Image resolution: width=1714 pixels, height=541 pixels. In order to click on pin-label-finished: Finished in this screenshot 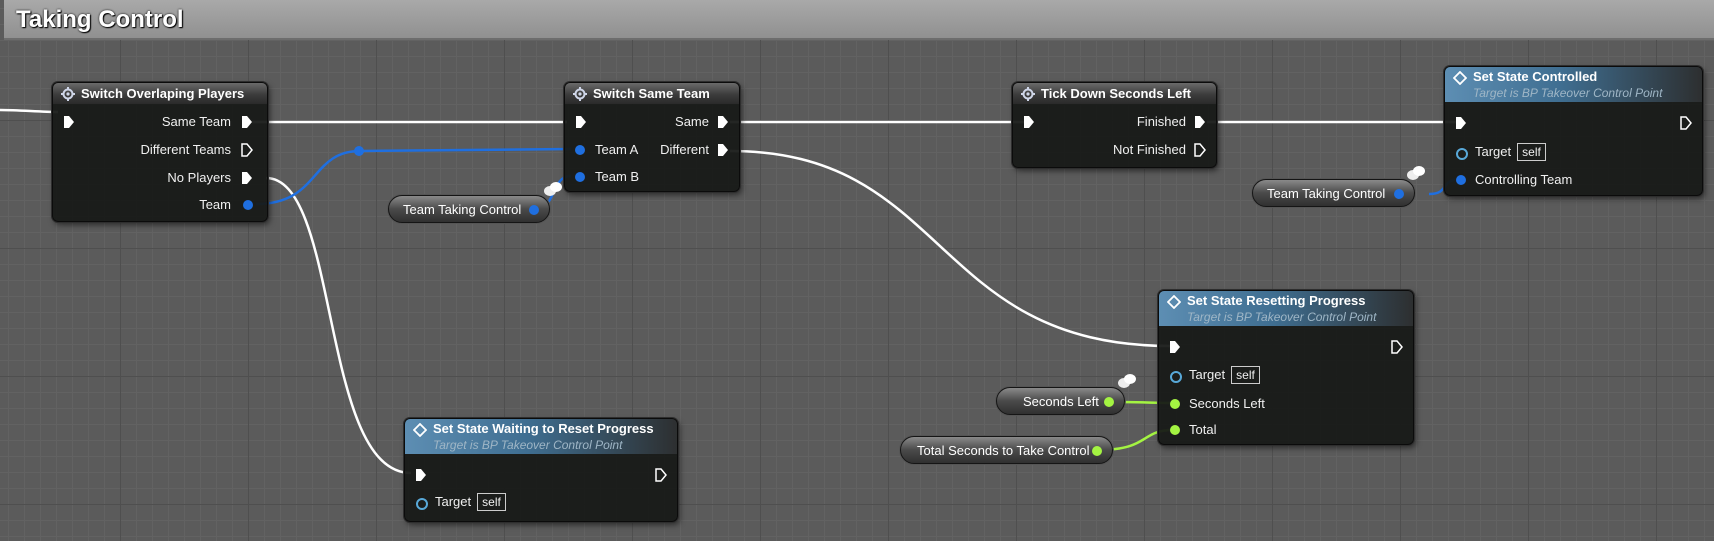, I will do `click(1161, 121)`.